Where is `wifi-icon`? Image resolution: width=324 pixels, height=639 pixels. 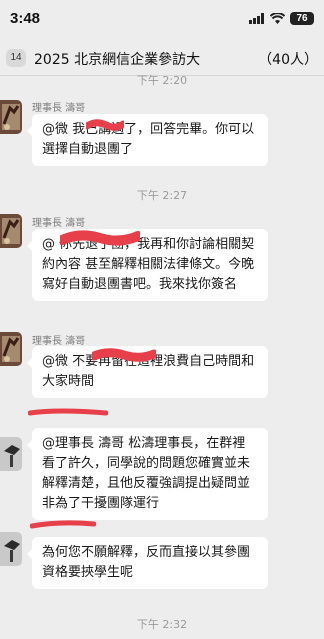
wifi-icon is located at coordinates (277, 18).